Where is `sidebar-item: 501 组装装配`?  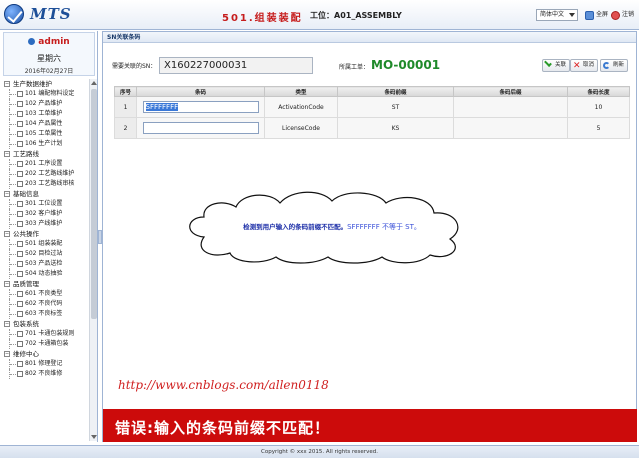 sidebar-item: 501 组装装配 is located at coordinates (45, 244).